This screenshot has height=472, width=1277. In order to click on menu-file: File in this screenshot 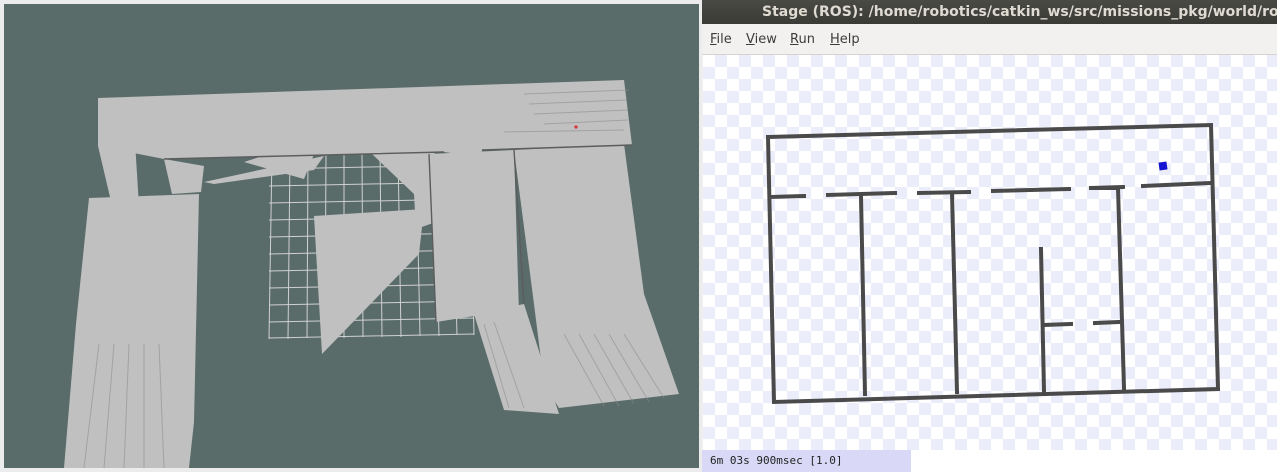, I will do `click(721, 39)`.